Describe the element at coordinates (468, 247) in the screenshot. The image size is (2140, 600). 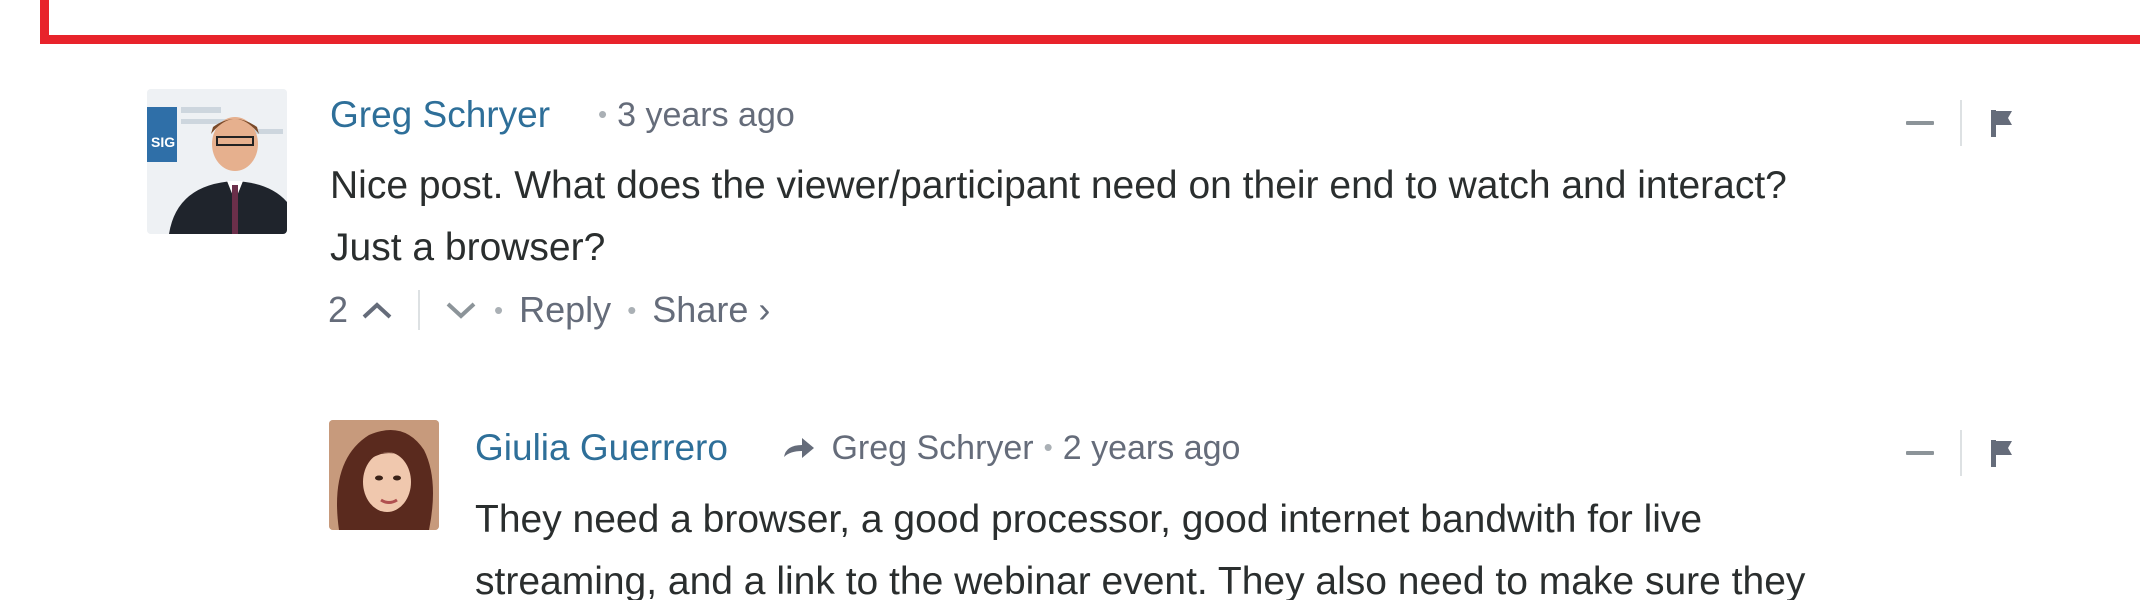
I see `comment-body-line: Just a browser?` at that location.